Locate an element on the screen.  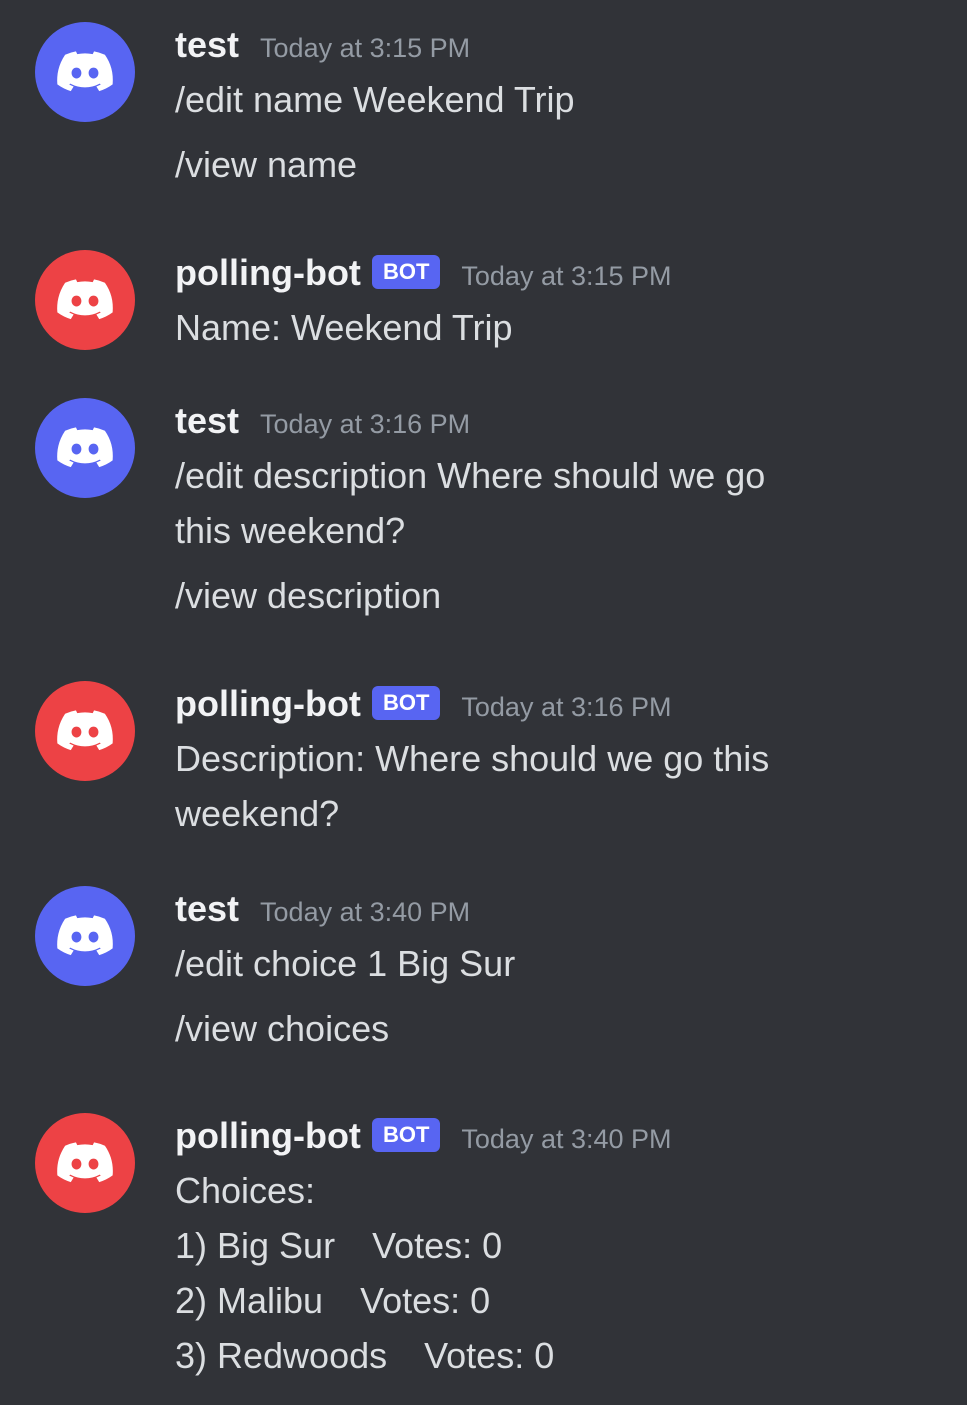
choice-line: 2) Malibu Votes: 0 is located at coordinates (332, 1301).